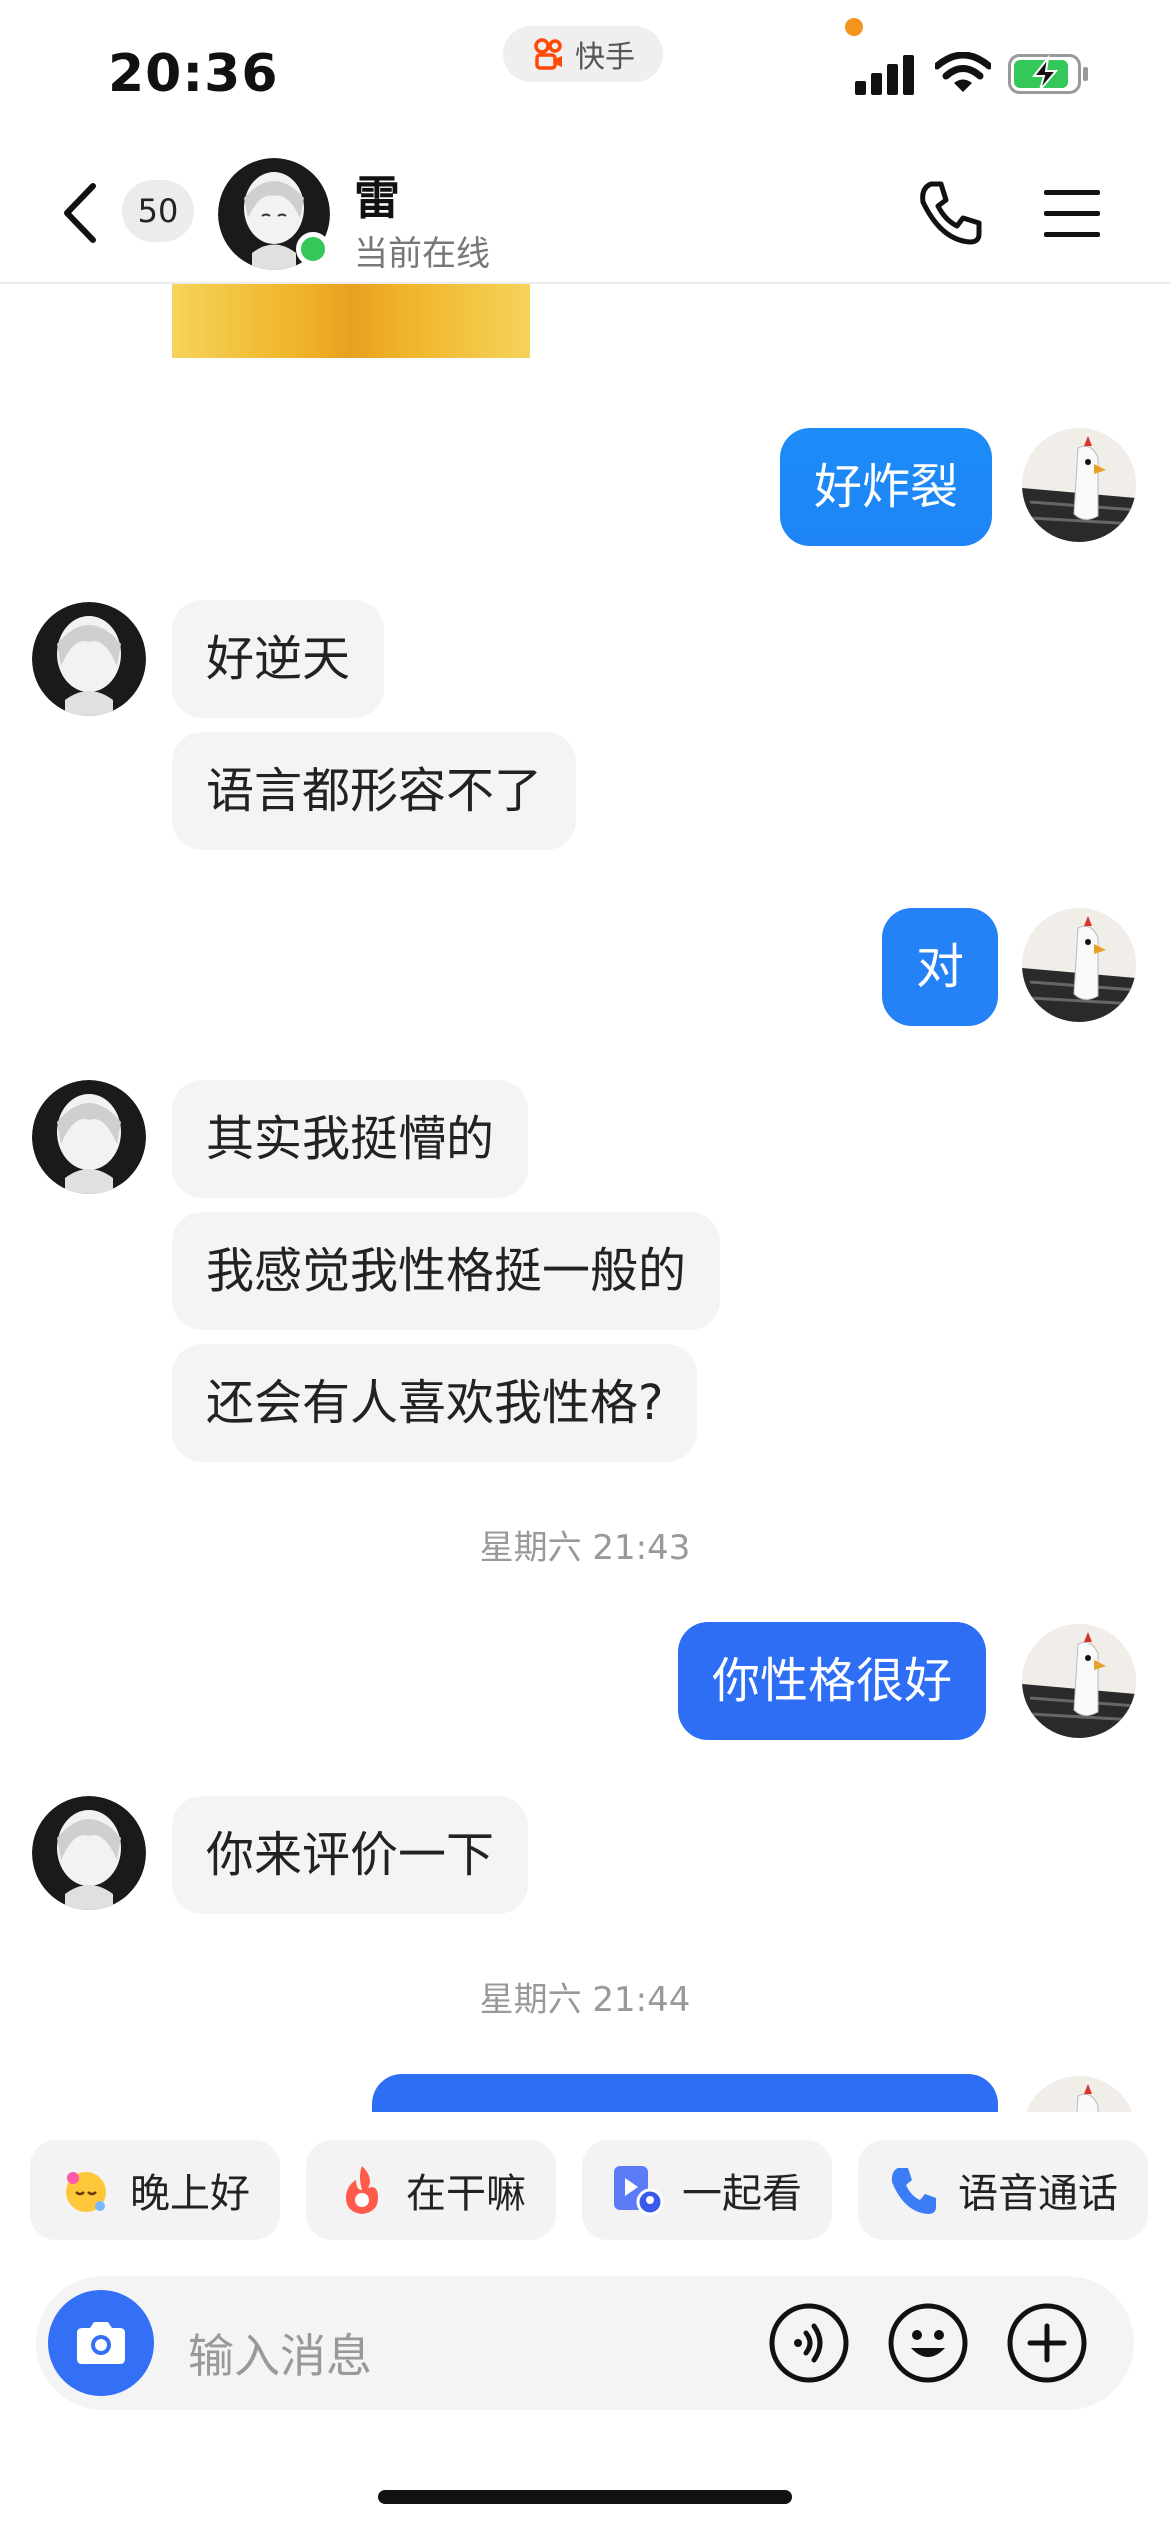 The width and height of the screenshot is (1170, 2532). I want to click on quick-reply-watch-together: 一起看, so click(707, 2190).